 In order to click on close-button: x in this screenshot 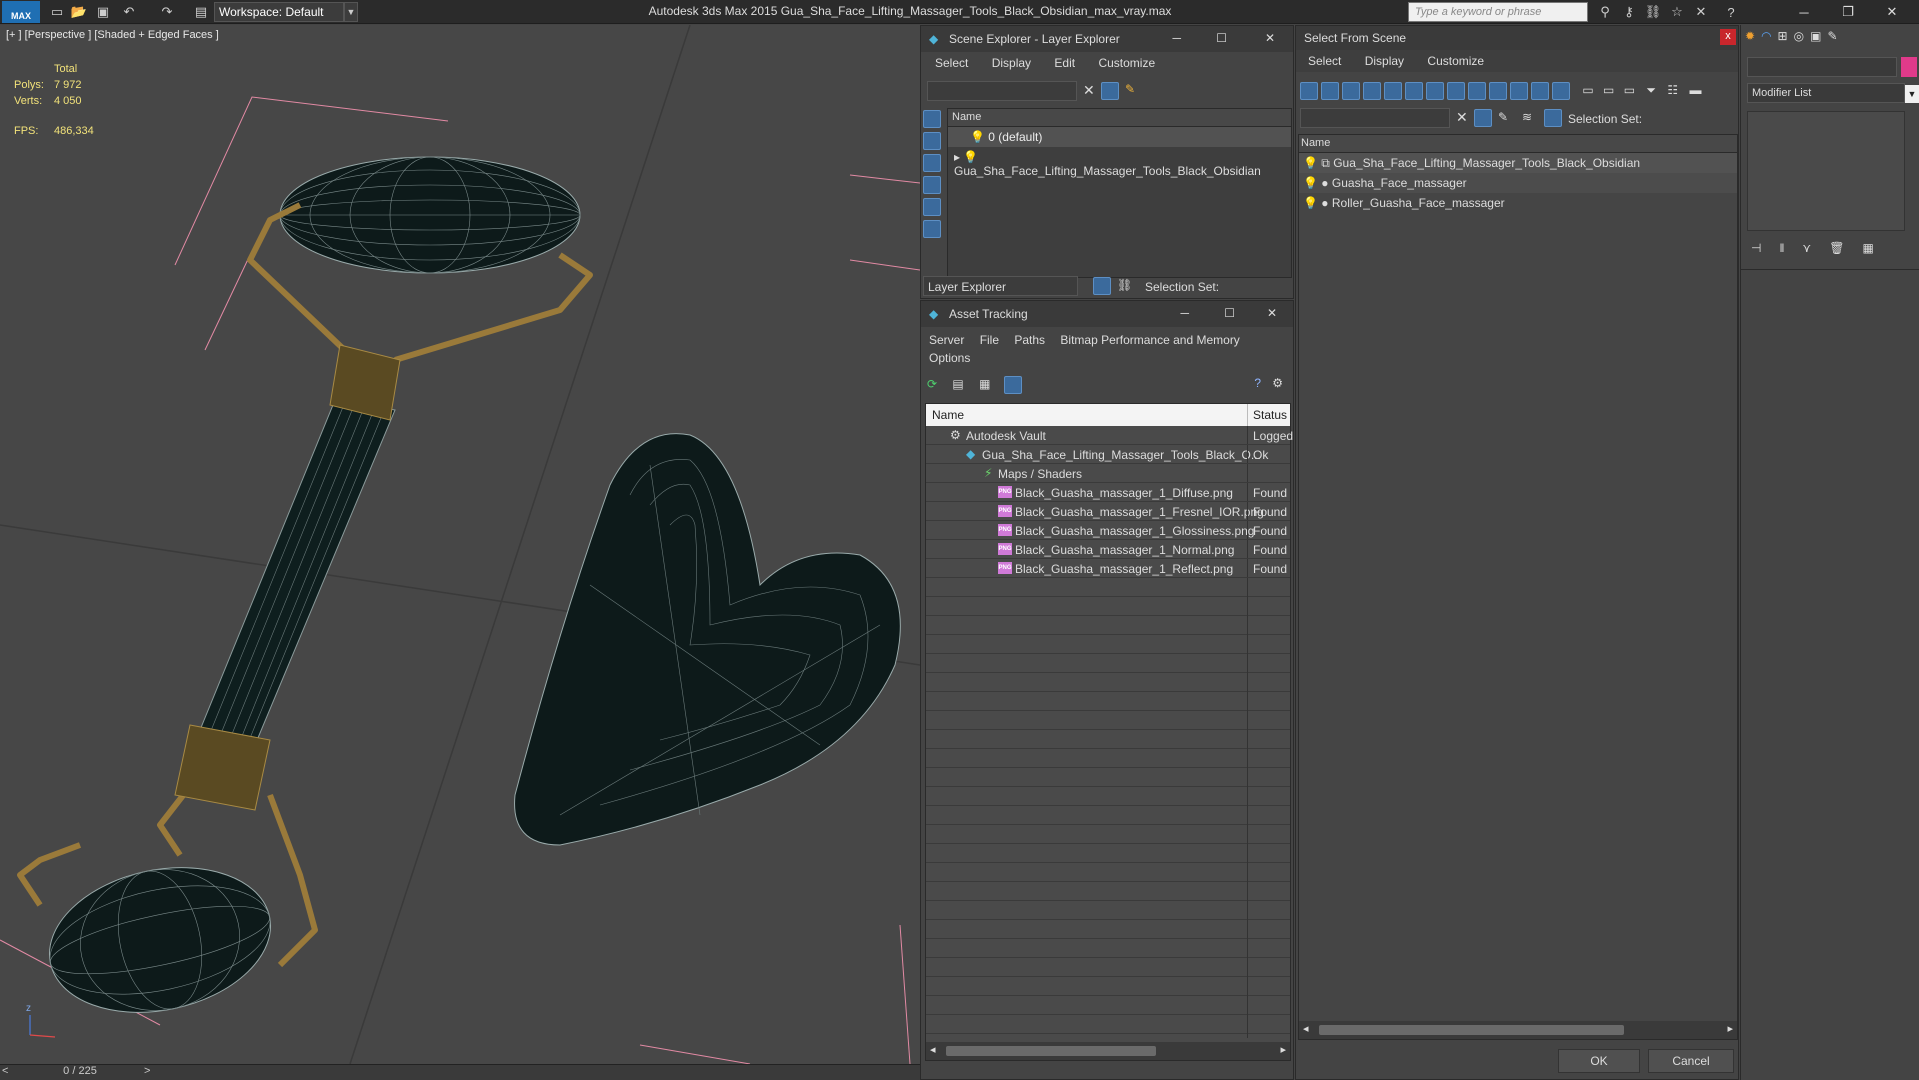, I will do `click(1728, 37)`.